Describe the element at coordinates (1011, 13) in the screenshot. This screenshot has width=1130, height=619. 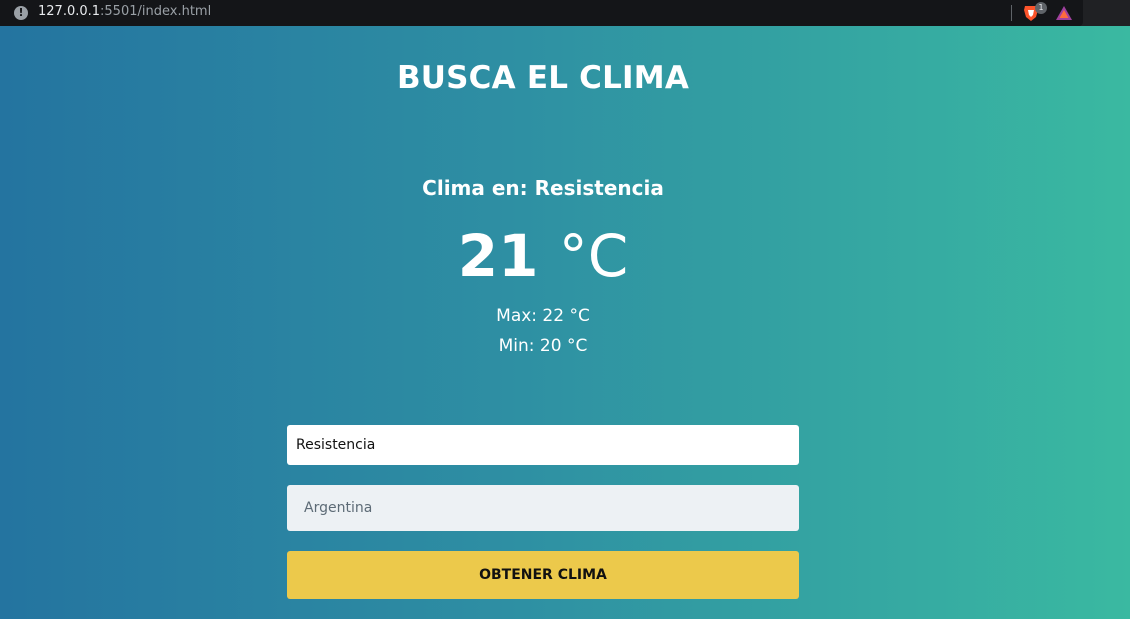
I see `toolbar-divider` at that location.